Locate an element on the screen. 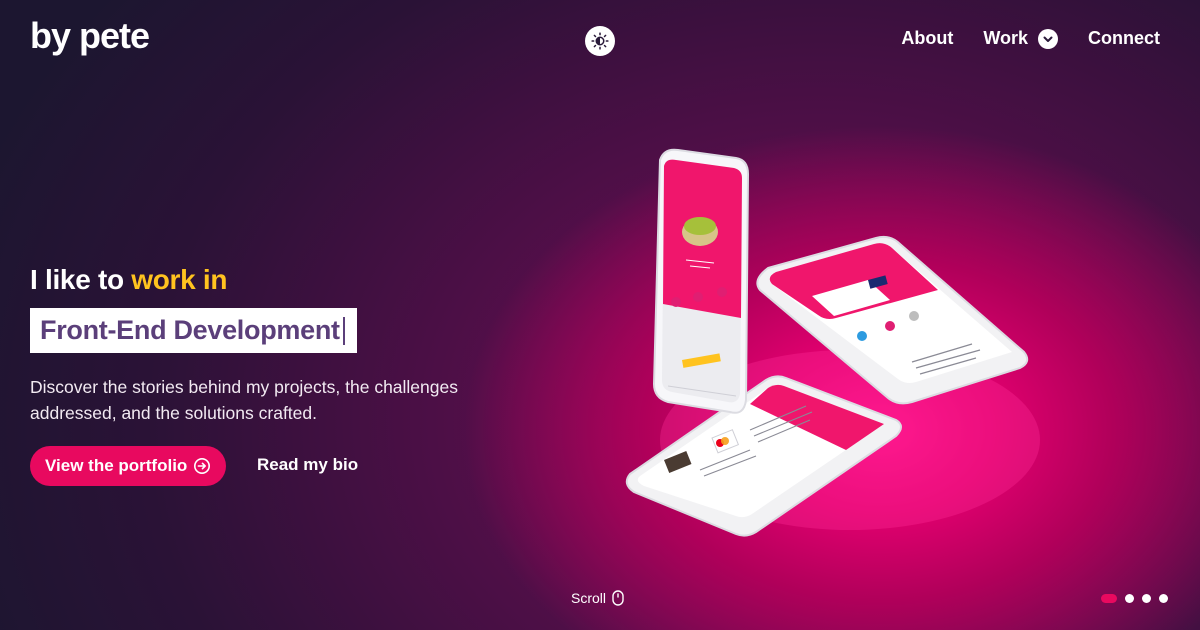 This screenshot has height=630, width=1200. chevron-down-icon is located at coordinates (1048, 38).